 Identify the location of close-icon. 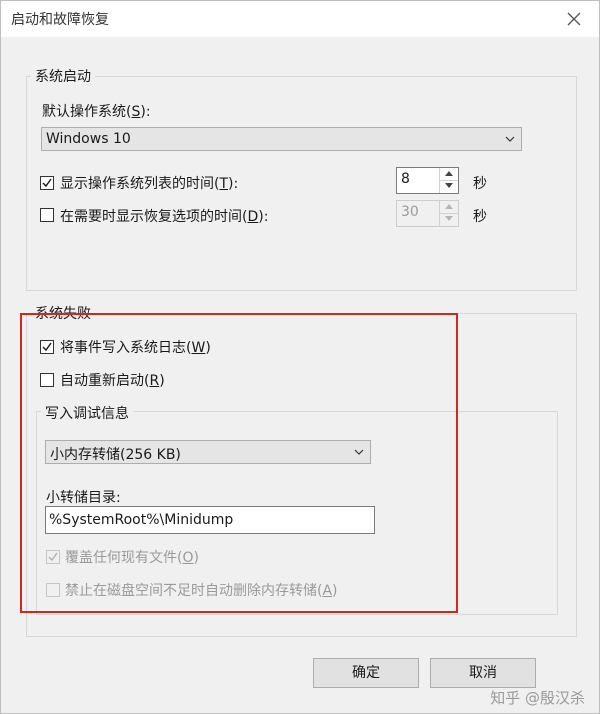
(574, 19).